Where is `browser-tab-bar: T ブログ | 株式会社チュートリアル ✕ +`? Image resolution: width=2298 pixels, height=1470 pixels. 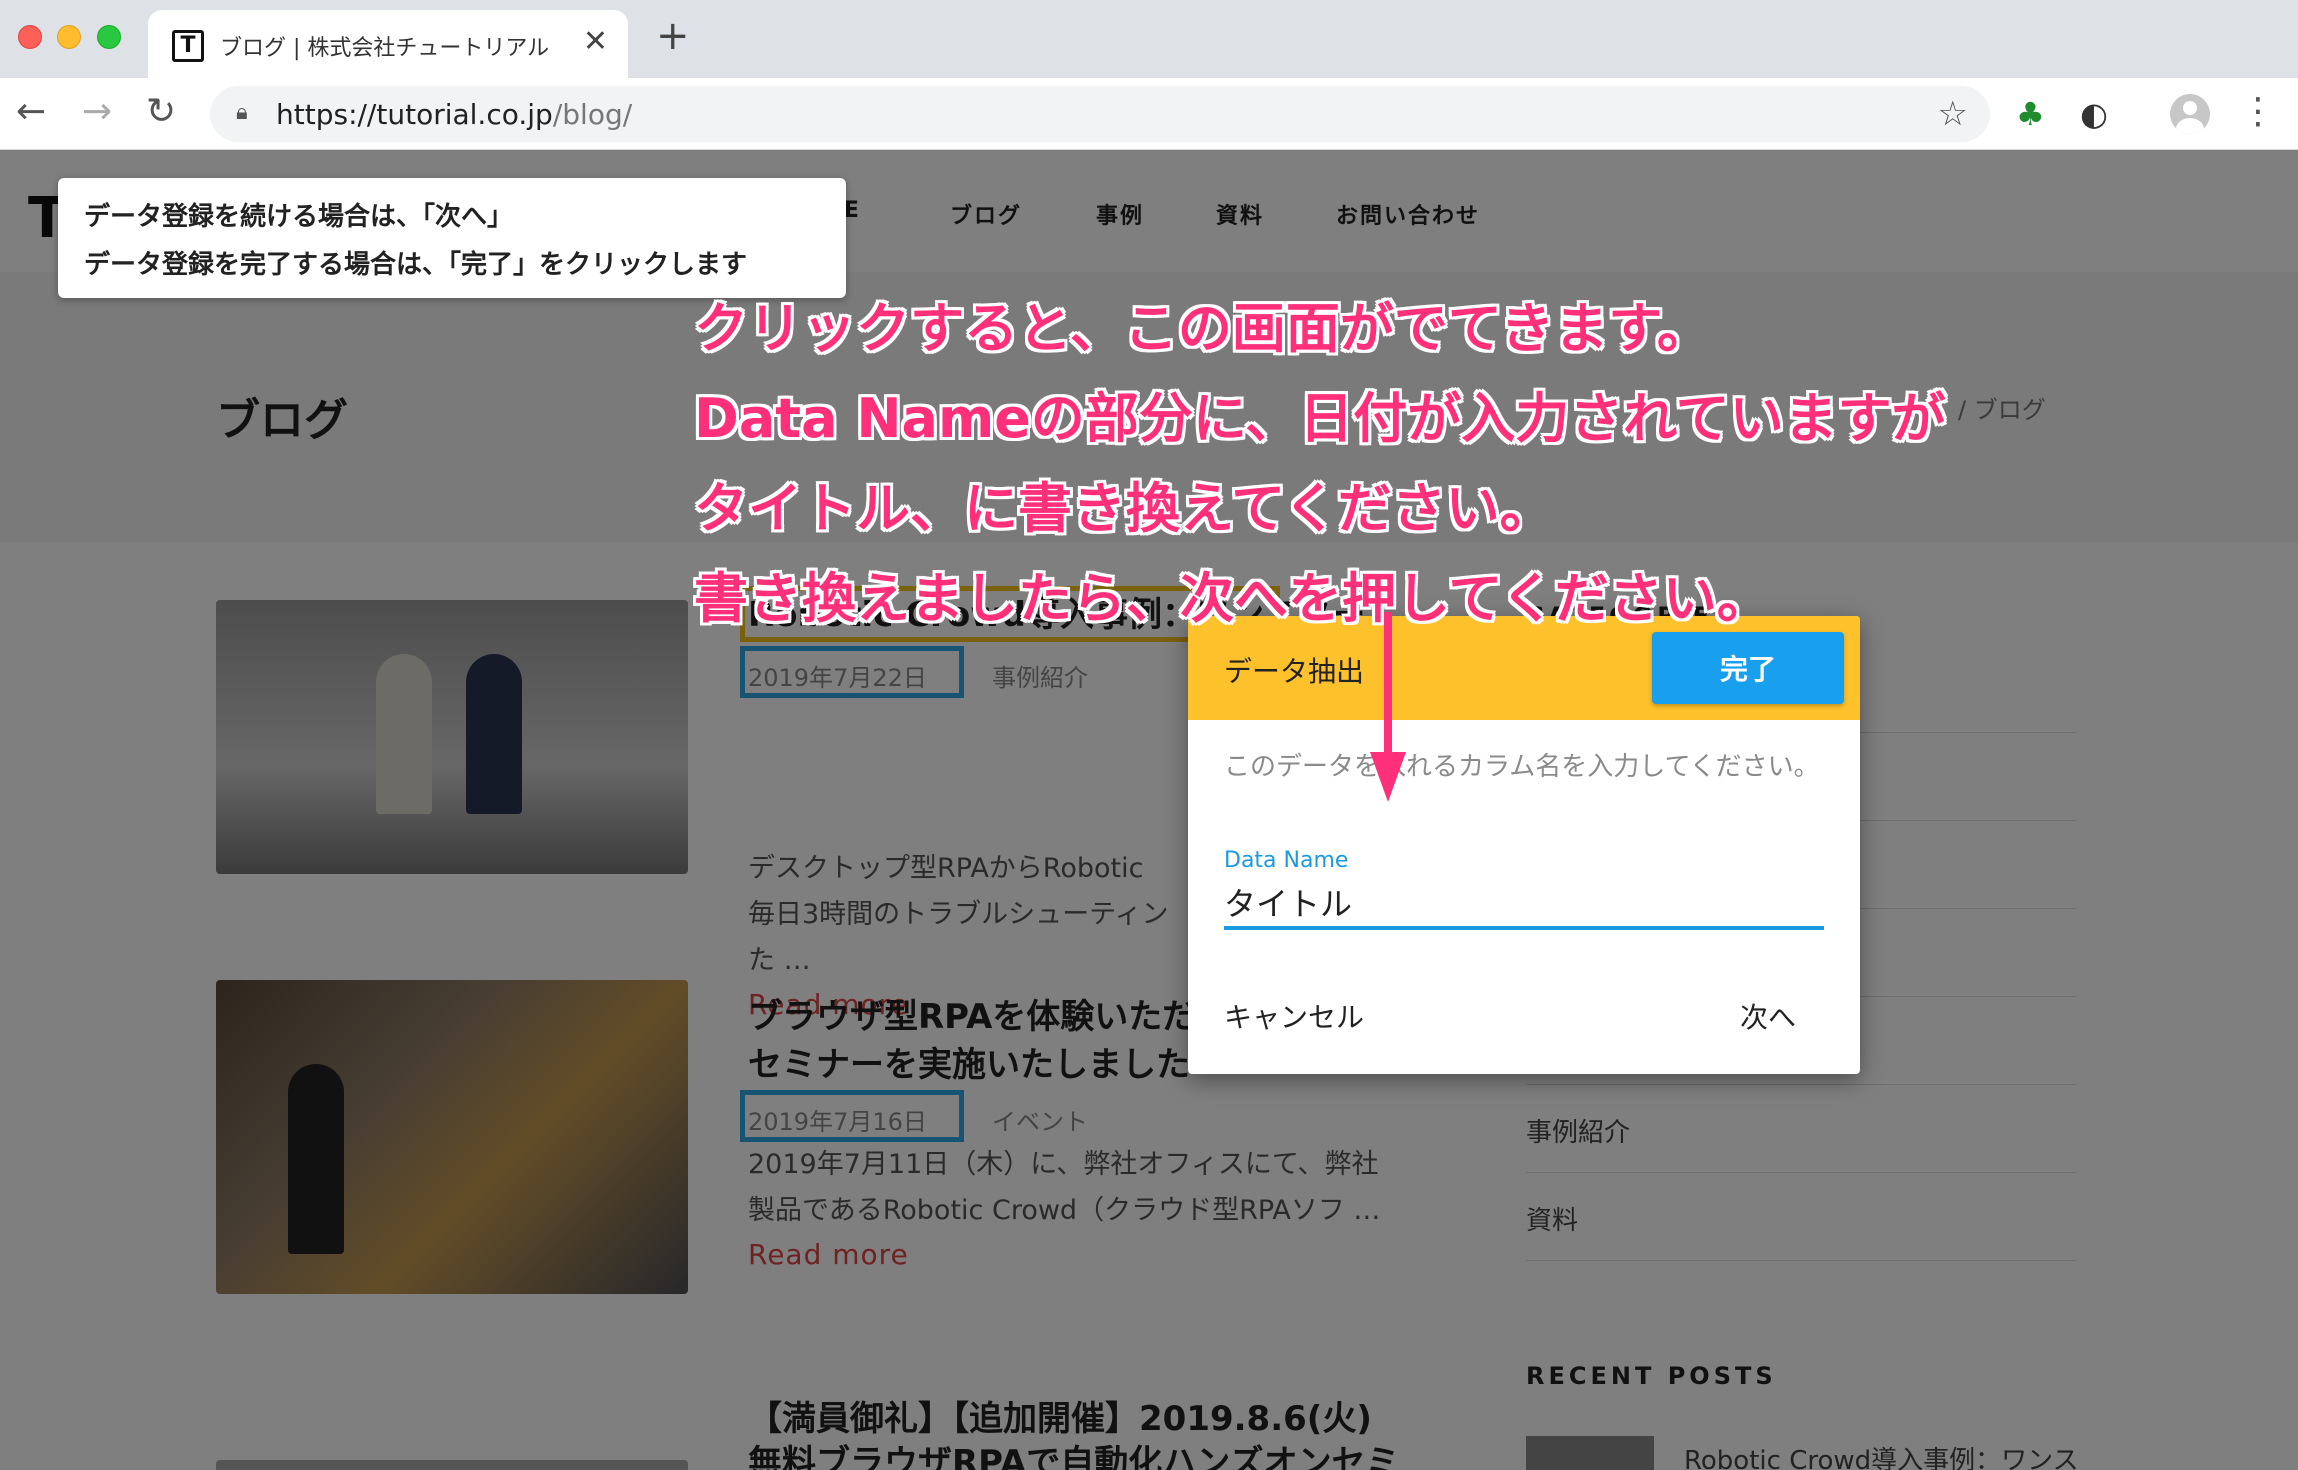
browser-tab-bar: T ブログ | 株式会社チュートリアル ✕ + is located at coordinates (1149, 39).